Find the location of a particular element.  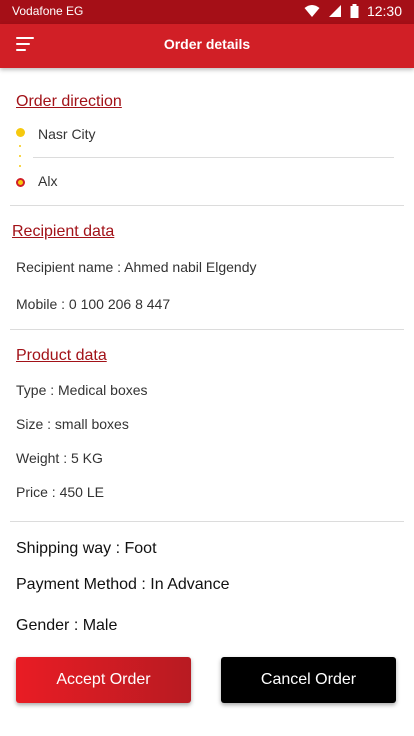

status-icons: 12:30 is located at coordinates (353, 11).